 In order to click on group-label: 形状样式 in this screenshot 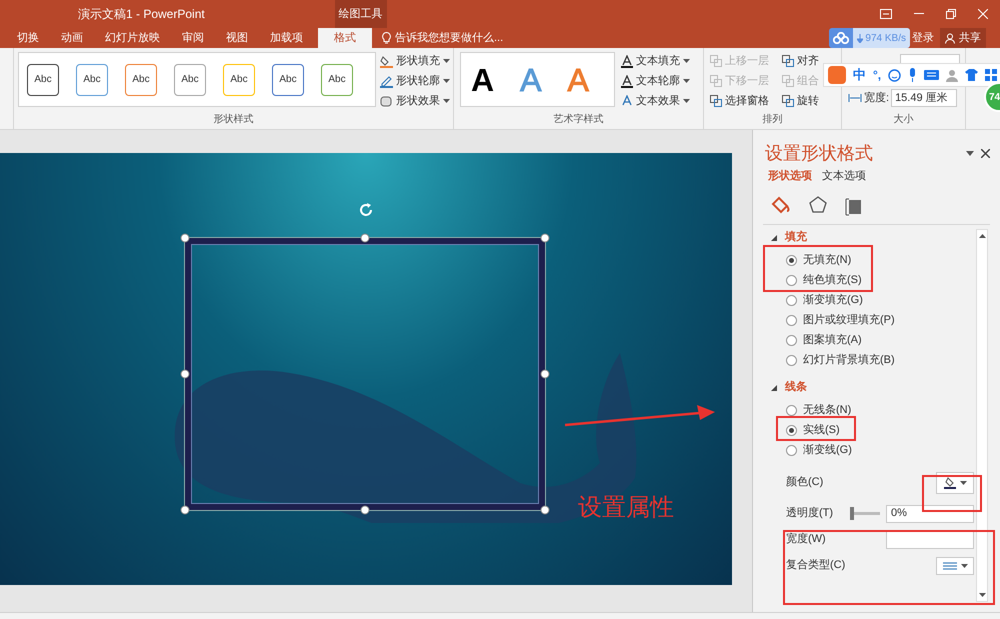, I will do `click(233, 119)`.